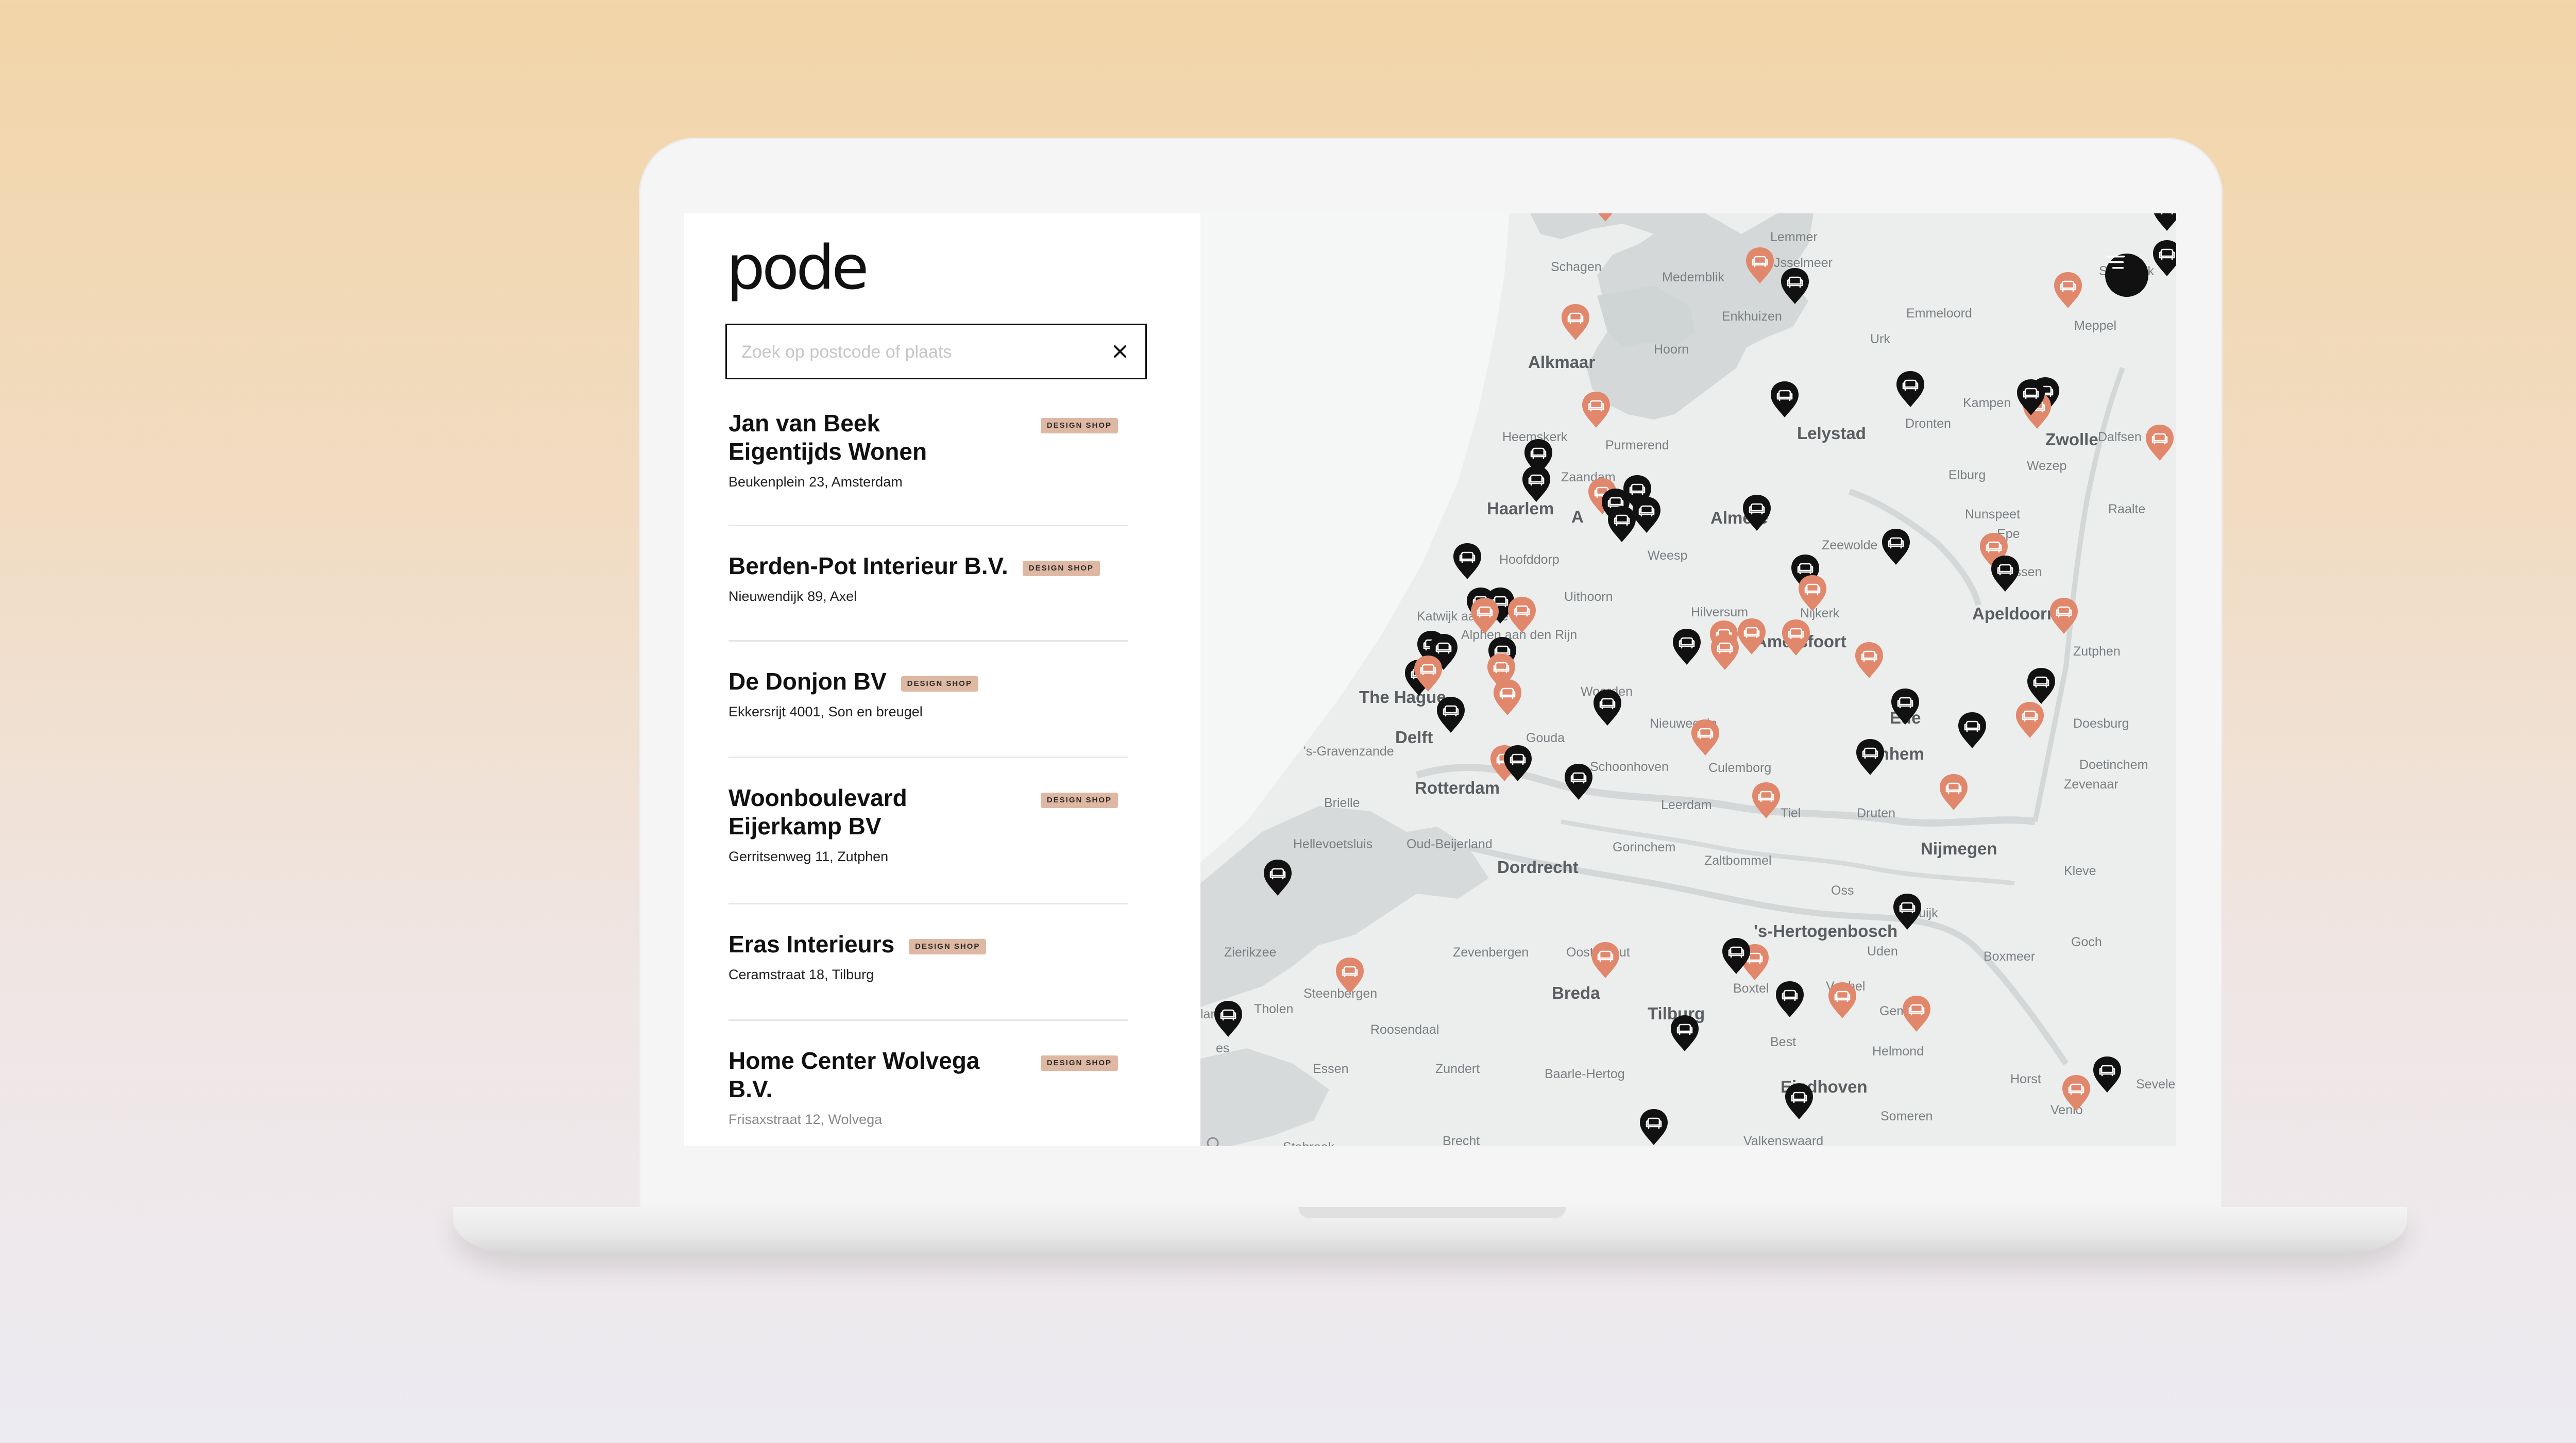  I want to click on search-input, so click(919, 352).